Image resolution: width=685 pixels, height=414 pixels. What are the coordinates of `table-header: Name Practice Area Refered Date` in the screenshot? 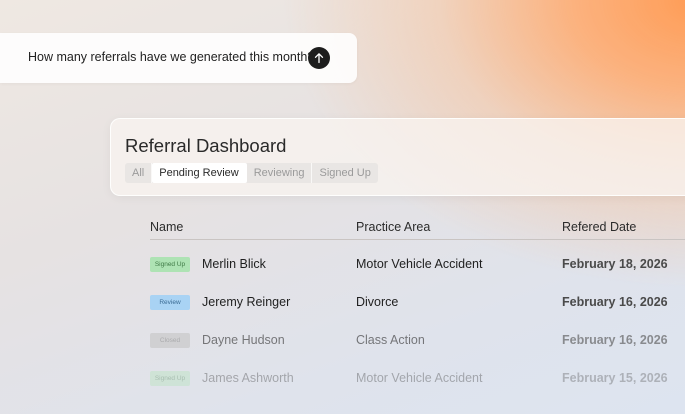 It's located at (417, 230).